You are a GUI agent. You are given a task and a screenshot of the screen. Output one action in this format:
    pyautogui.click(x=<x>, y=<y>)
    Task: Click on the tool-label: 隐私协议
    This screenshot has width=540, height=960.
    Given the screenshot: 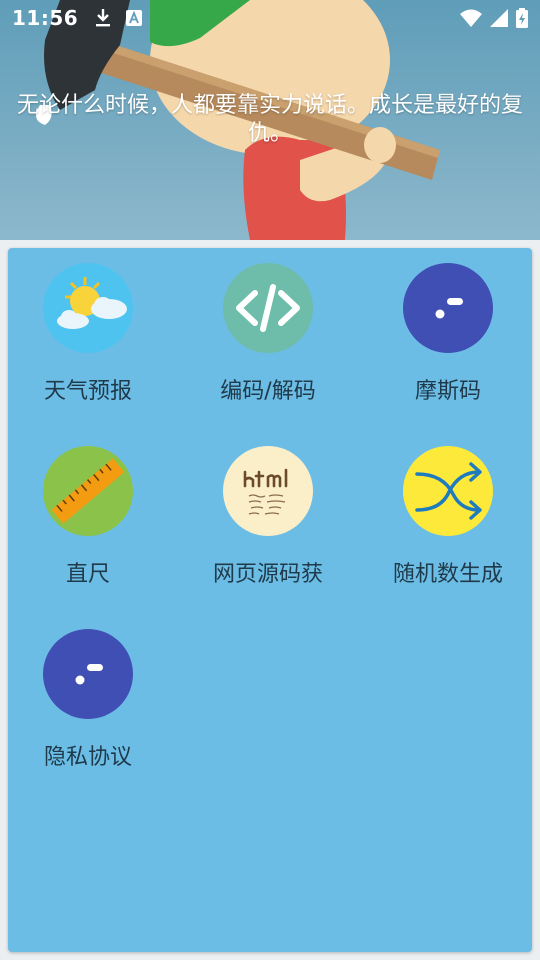 What is the action you would take?
    pyautogui.click(x=87, y=757)
    